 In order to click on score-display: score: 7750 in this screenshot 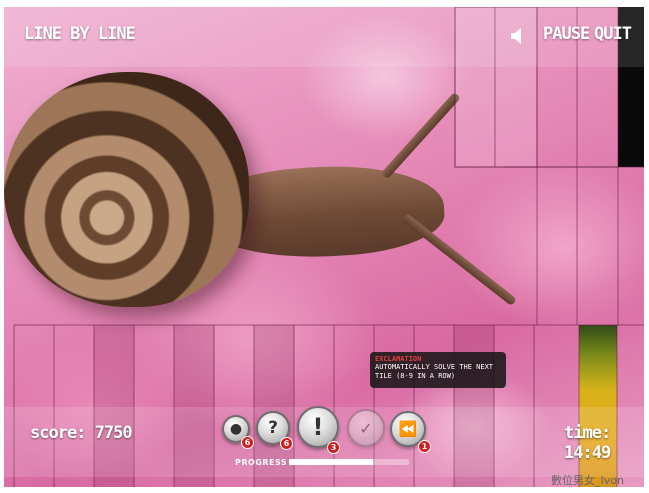, I will do `click(81, 433)`.